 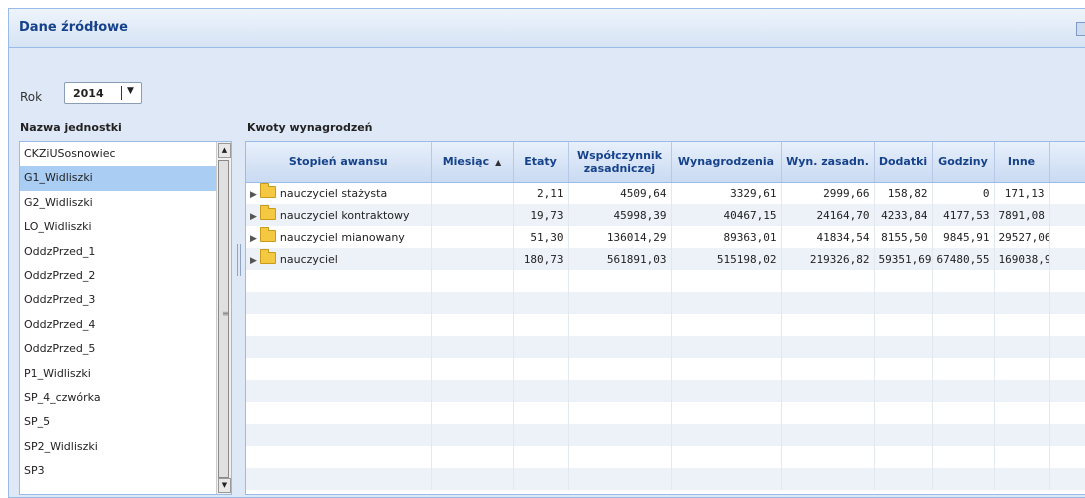 I want to click on col-label: Etaty, so click(x=540, y=162).